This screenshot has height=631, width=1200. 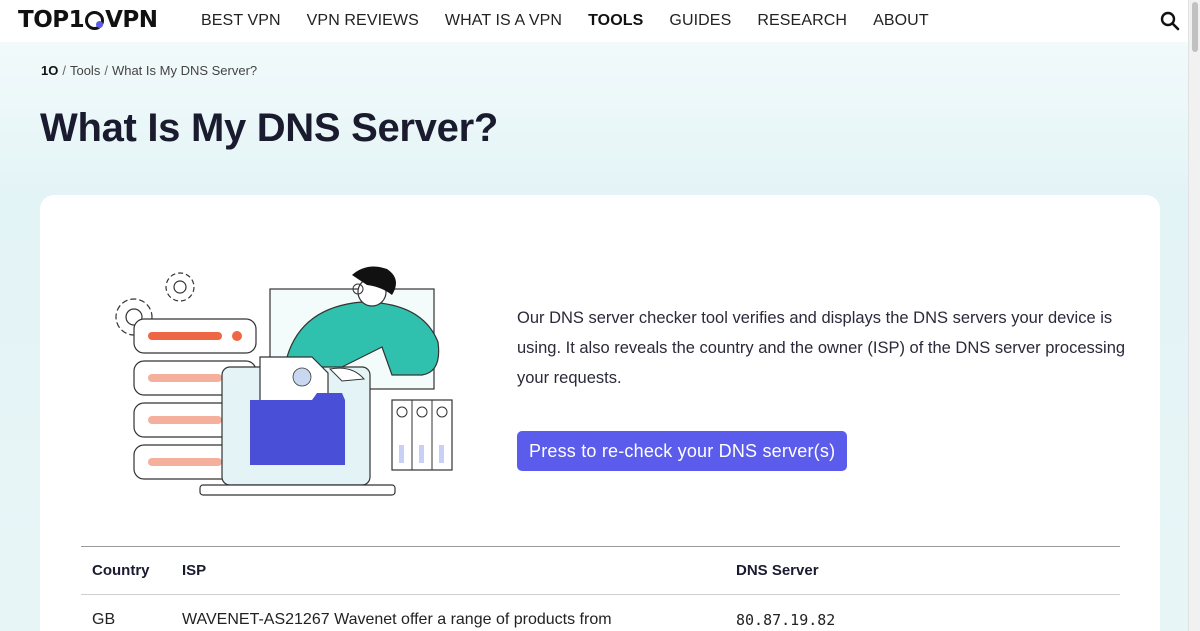 What do you see at coordinates (682, 451) in the screenshot?
I see `recheck-dns-button: Press to re-check your DNS server(s)` at bounding box center [682, 451].